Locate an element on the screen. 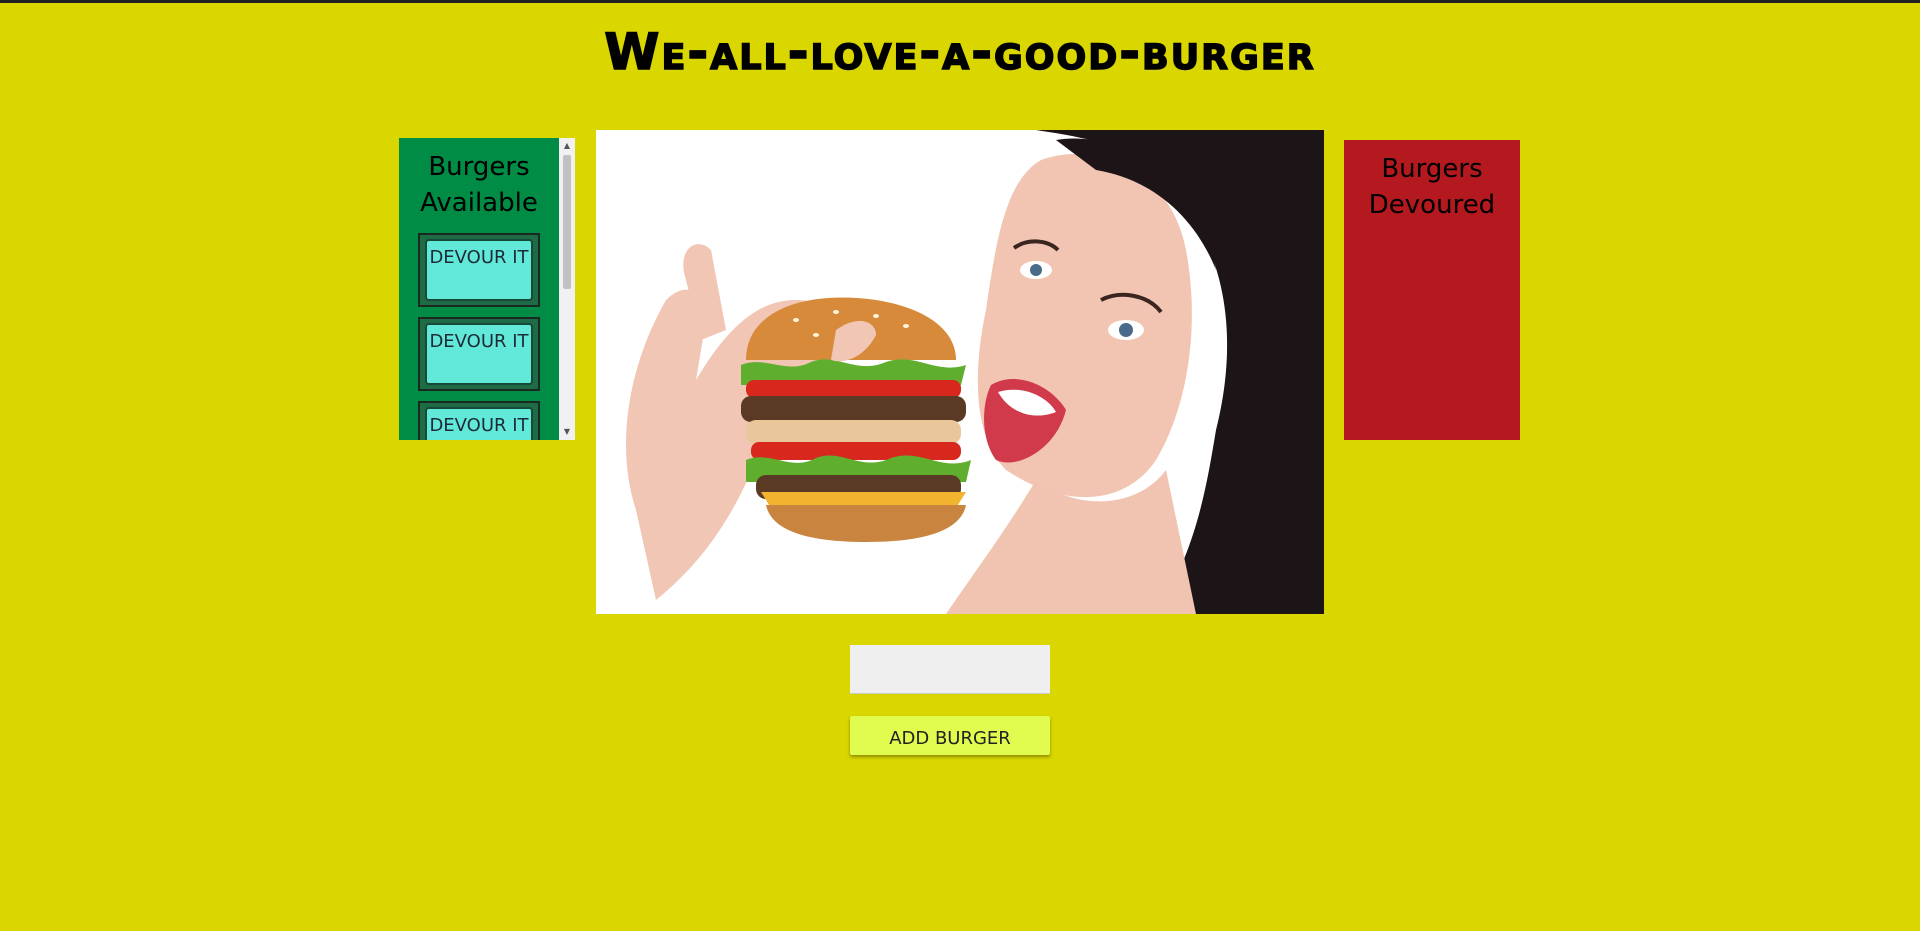 Image resolution: width=1920 pixels, height=931 pixels. available-burger-list: DEVOUR IT DEVOUR IT DEVOUR IT is located at coordinates (479, 336).